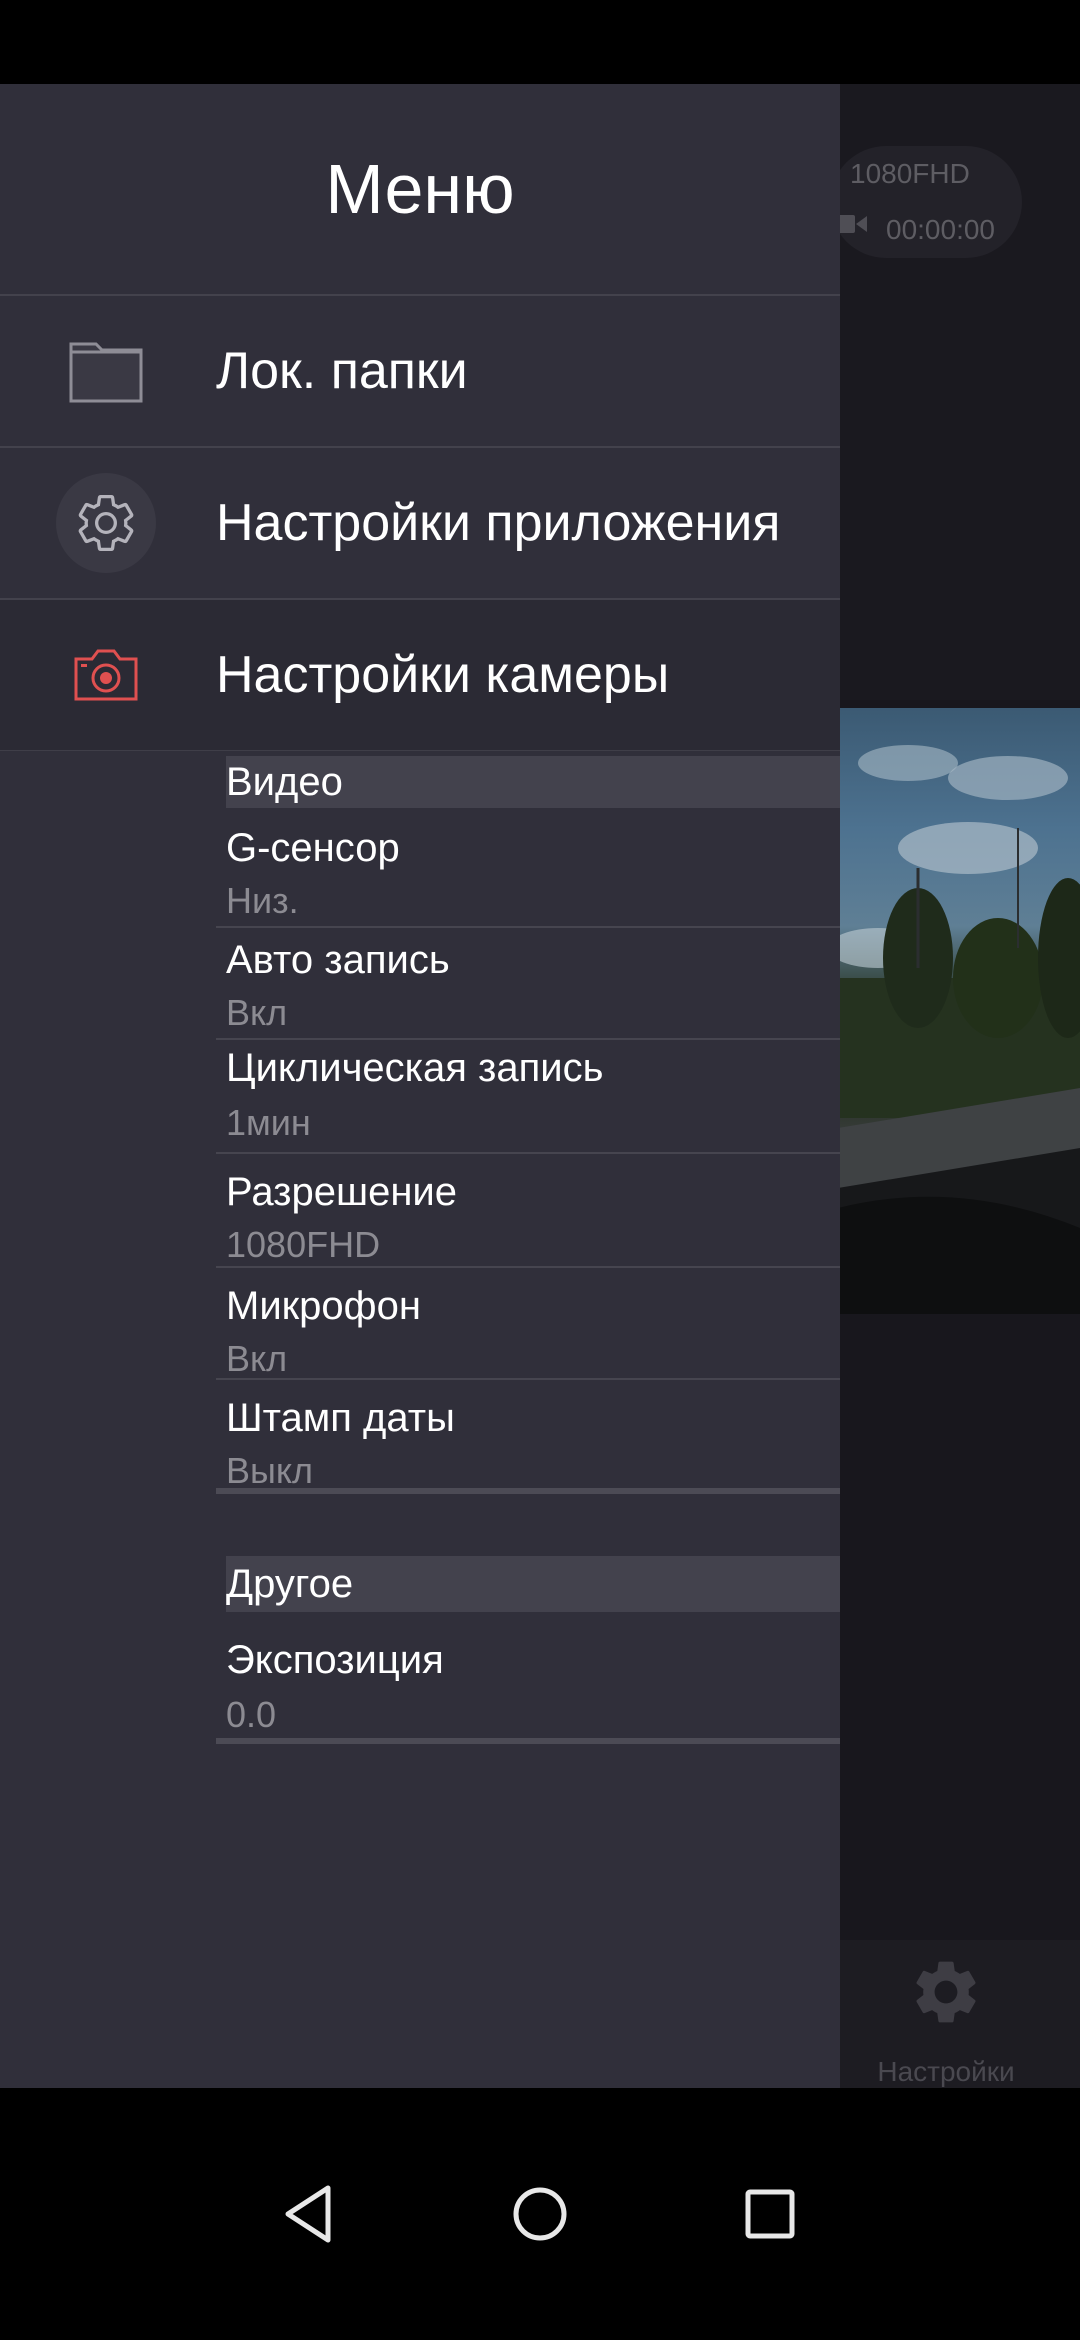 The image size is (1080, 2340). I want to click on camera-icon, so click(106, 675).